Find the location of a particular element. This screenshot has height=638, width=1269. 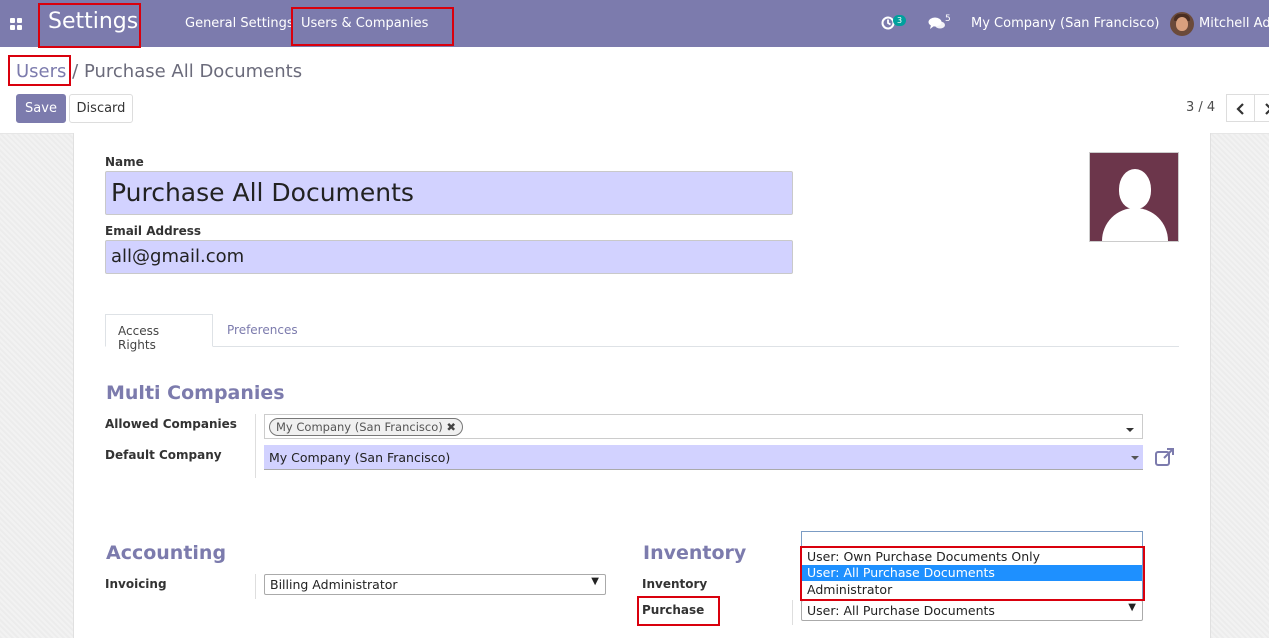

tab-access-rights: Access Rights is located at coordinates (159, 333).